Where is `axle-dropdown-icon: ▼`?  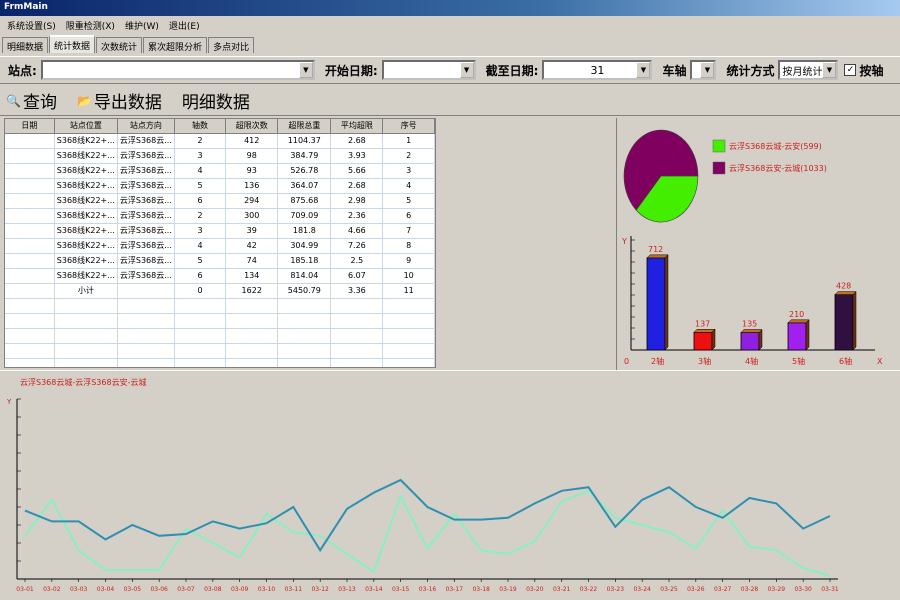 axle-dropdown-icon: ▼ is located at coordinates (707, 70).